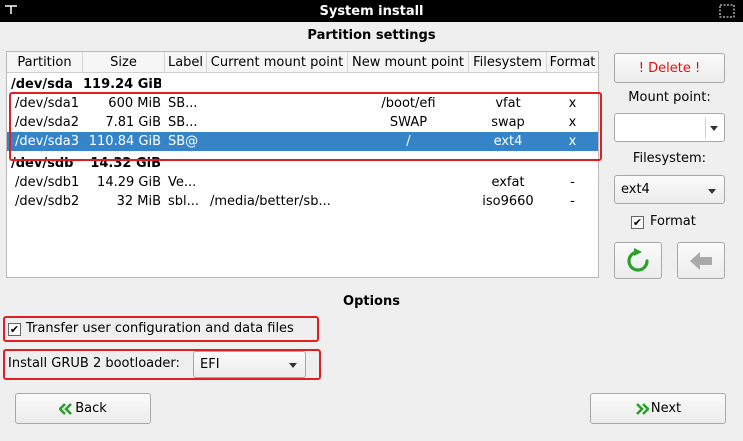 This screenshot has height=441, width=743. I want to click on mount-point-combo, so click(669, 127).